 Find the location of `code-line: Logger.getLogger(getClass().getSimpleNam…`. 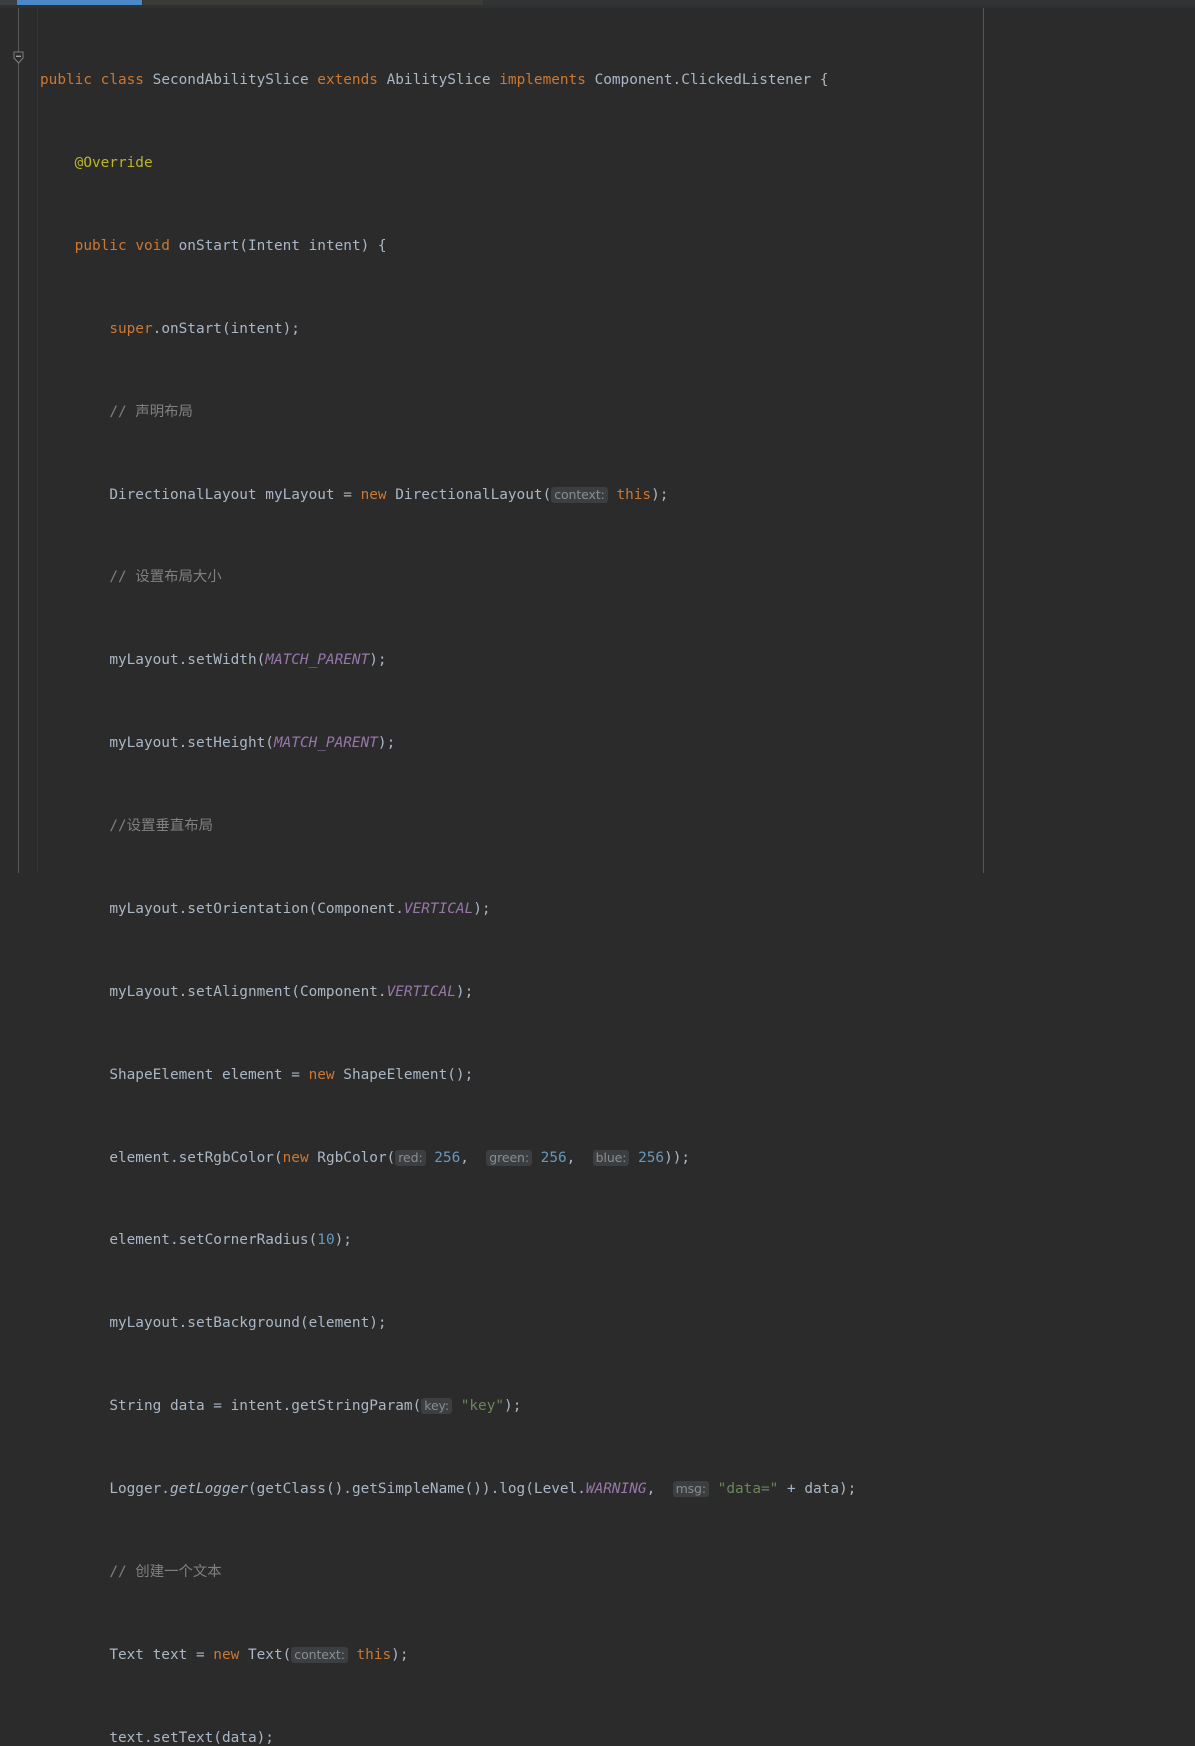

code-line: Logger.getLogger(getClass().getSimpleNam… is located at coordinates (616, 1489).